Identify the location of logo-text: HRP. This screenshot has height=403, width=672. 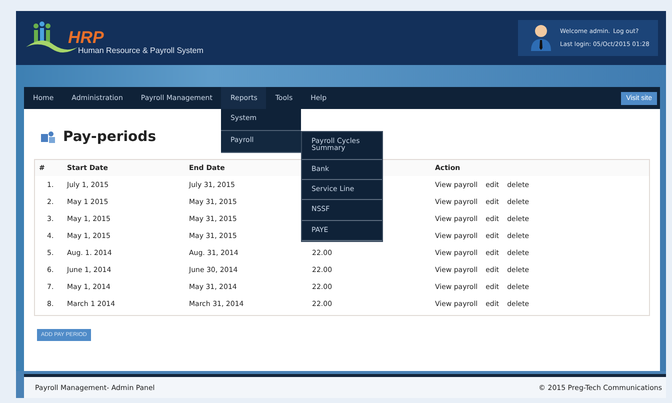
(86, 37).